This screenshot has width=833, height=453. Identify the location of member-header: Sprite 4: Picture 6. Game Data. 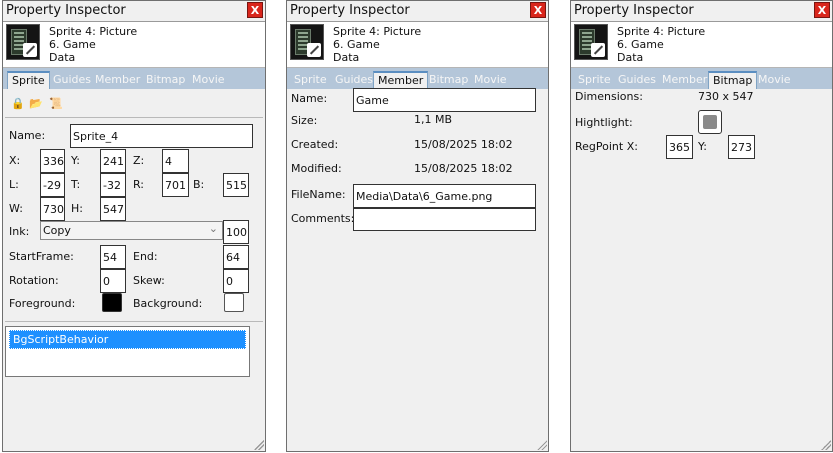
(417, 45).